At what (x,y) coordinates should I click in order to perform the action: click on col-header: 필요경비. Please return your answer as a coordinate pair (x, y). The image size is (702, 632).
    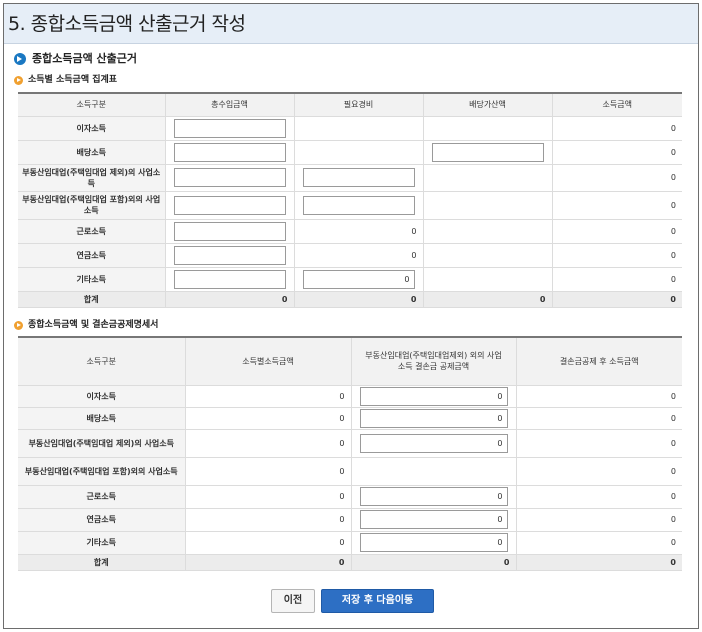
    Looking at the image, I should click on (359, 104).